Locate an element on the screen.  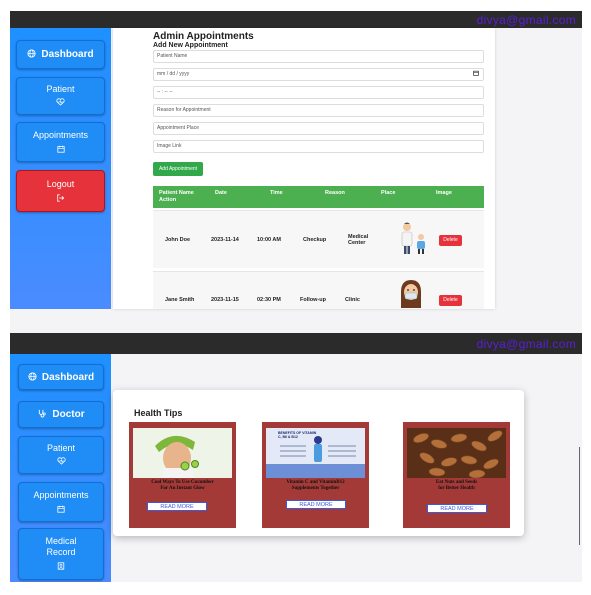
cell-reason: Follow-up is located at coordinates (313, 300).